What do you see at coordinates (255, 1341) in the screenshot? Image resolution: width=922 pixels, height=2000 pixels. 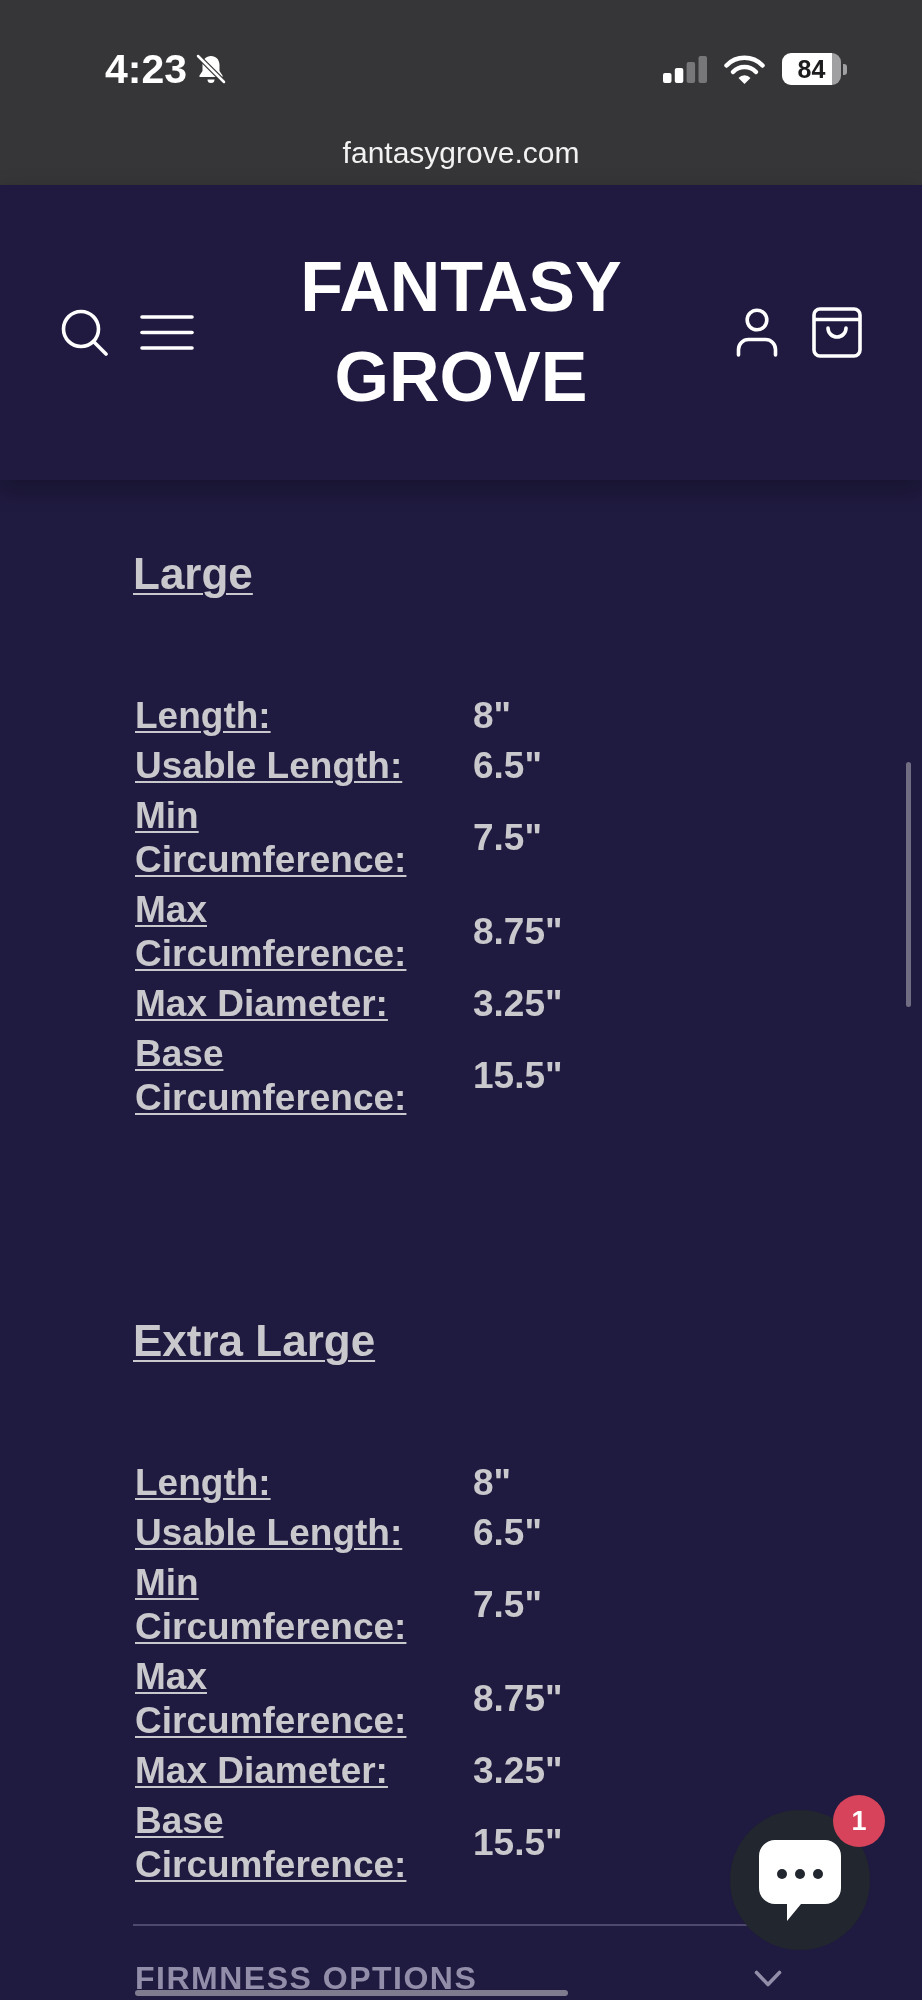 I see `size-heading: Extra Large` at bounding box center [255, 1341].